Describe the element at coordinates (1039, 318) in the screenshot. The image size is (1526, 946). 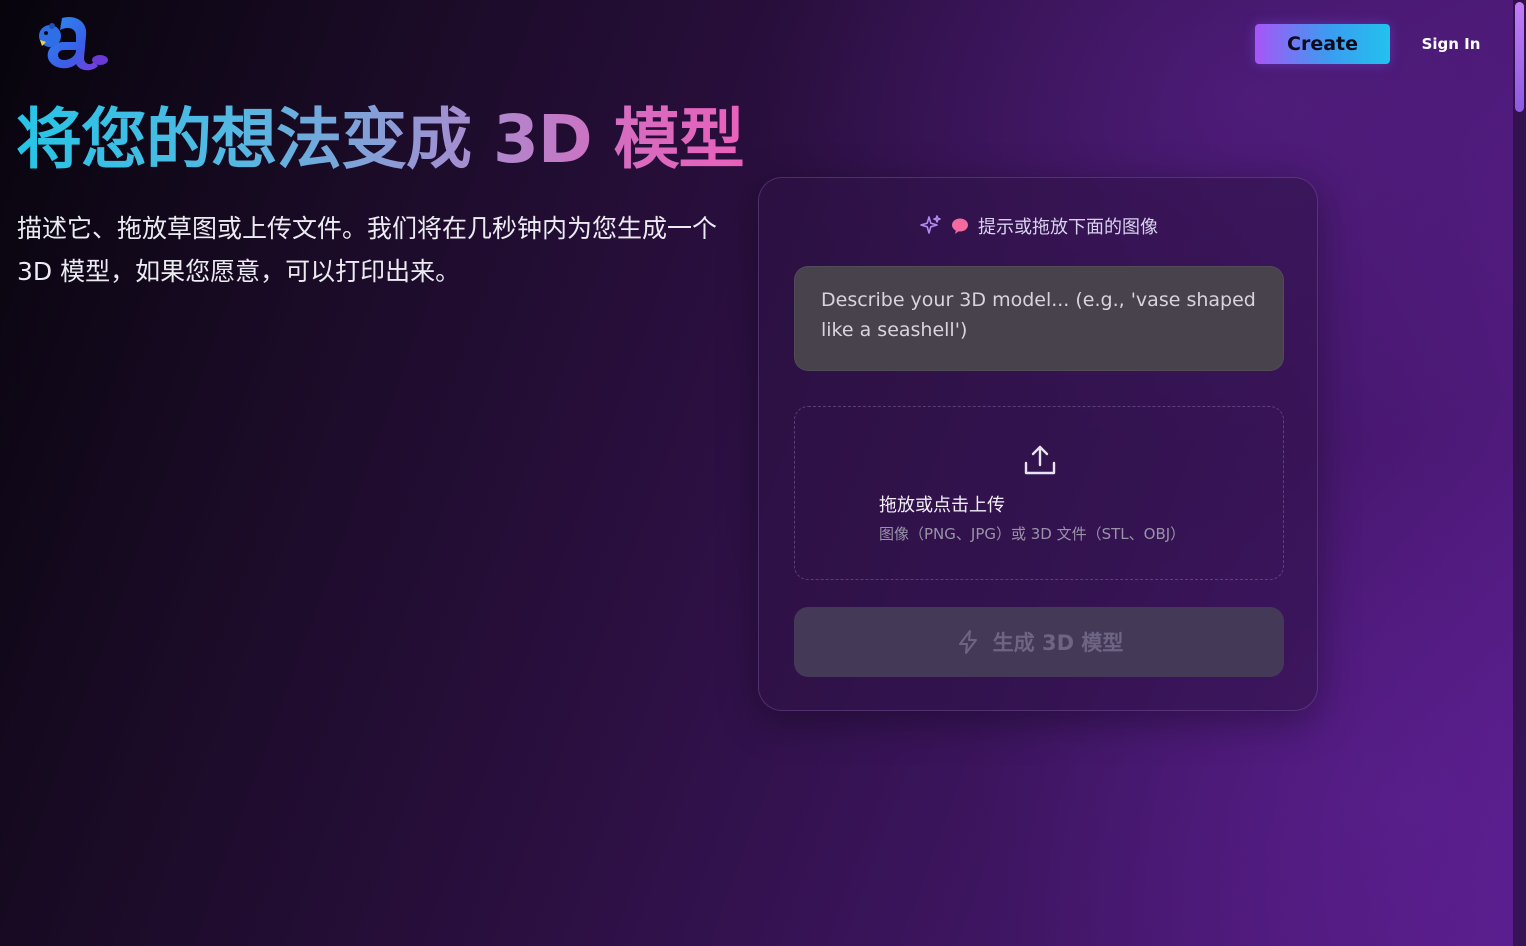
I see `prompt-input` at that location.